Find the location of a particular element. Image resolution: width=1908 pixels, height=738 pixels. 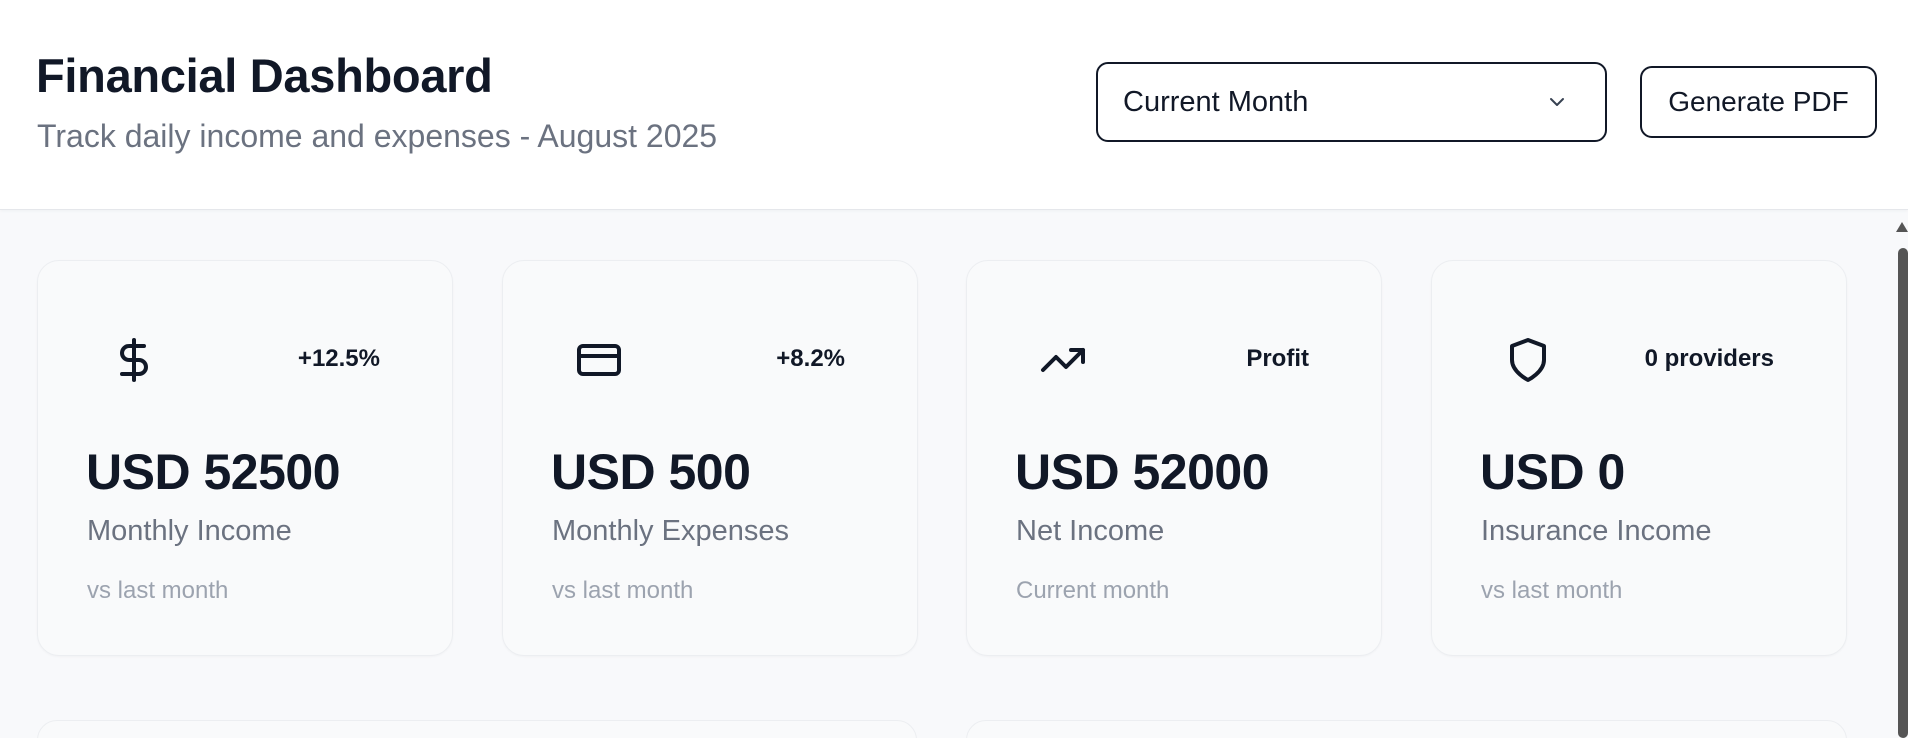

lower-panel-left is located at coordinates (477, 729).